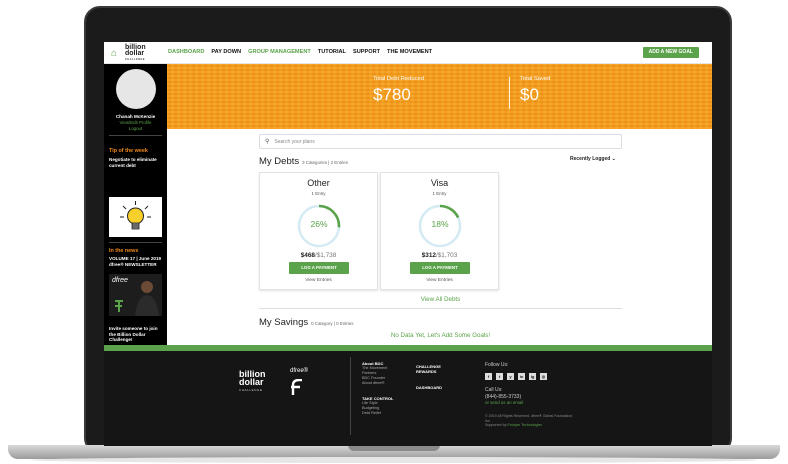  What do you see at coordinates (593, 159) in the screenshot?
I see `sort-dropdown: Recently Logged ⌄` at bounding box center [593, 159].